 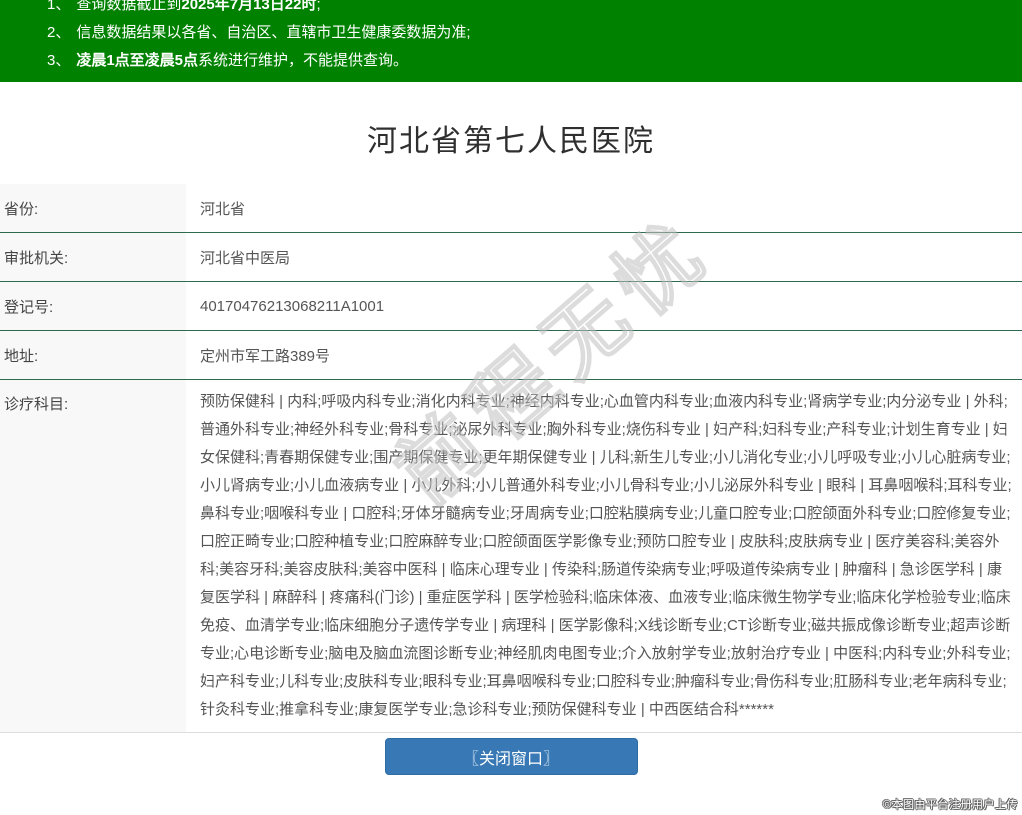 What do you see at coordinates (511, 141) in the screenshot?
I see `page-title: 河北省第七人民医院` at bounding box center [511, 141].